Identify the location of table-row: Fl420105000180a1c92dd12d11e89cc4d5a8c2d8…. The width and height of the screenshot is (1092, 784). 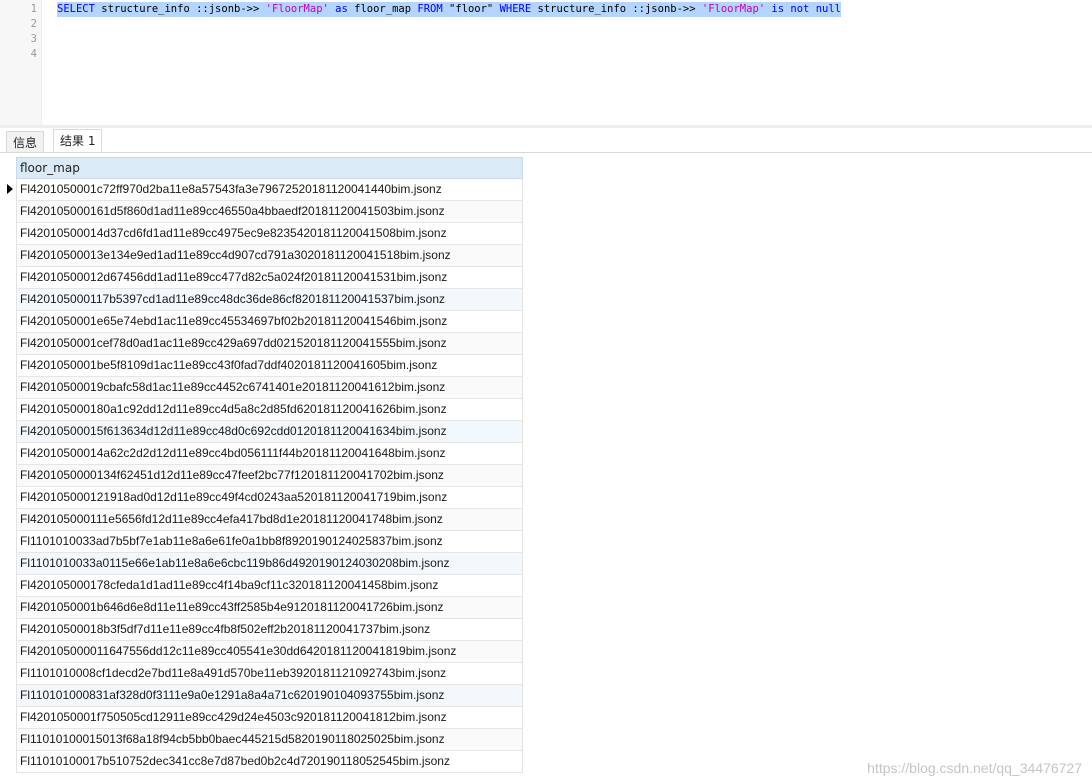
(269, 410).